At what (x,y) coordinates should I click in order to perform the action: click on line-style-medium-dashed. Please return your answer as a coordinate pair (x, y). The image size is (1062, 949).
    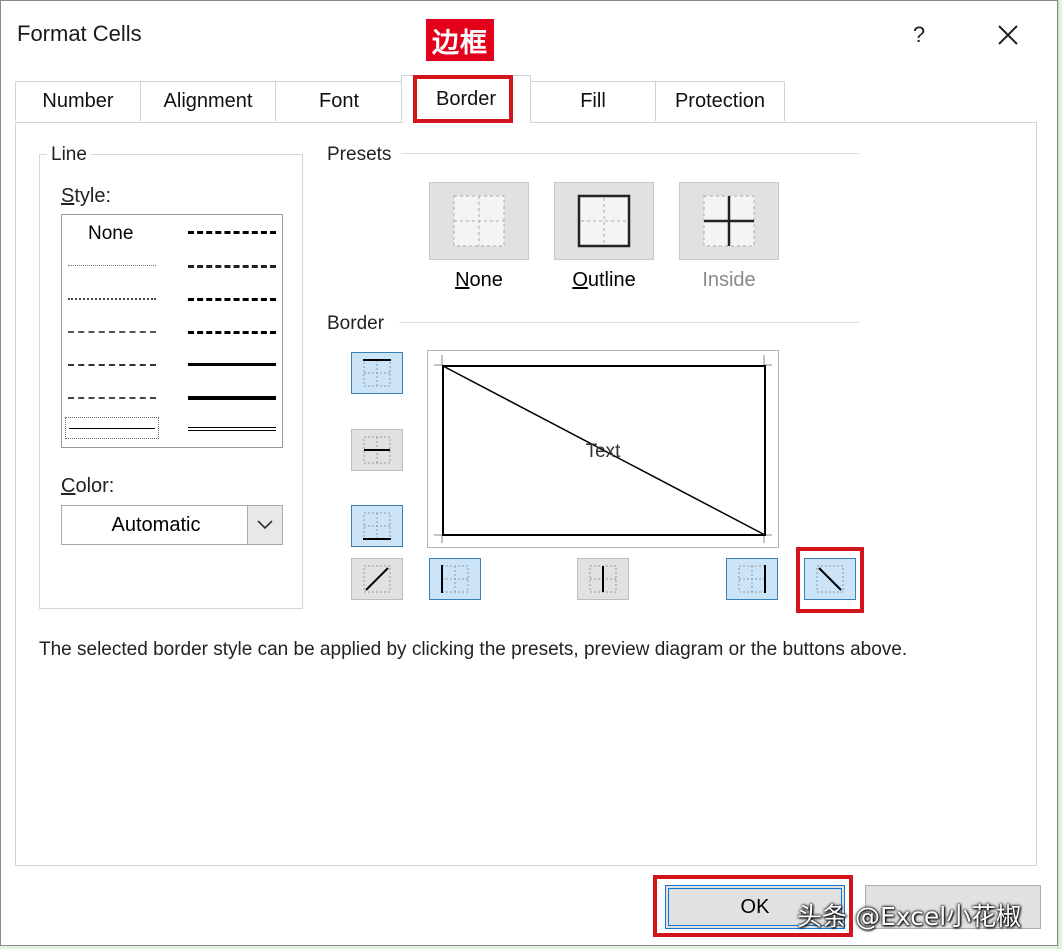
    Looking at the image, I should click on (232, 332).